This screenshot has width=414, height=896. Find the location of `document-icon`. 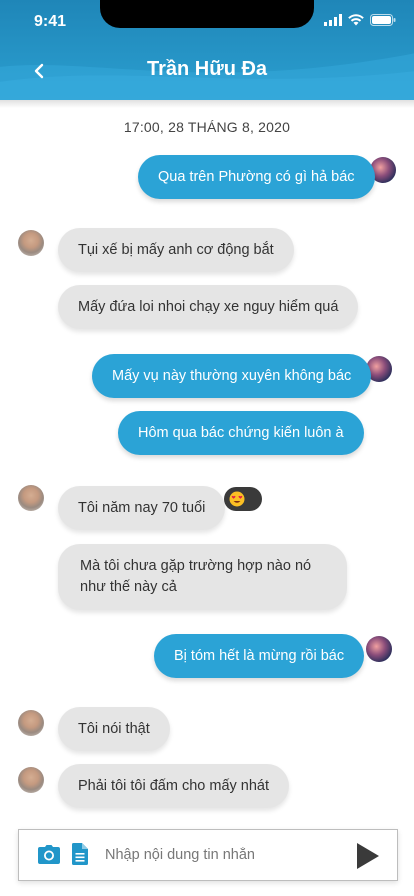

document-icon is located at coordinates (80, 854).